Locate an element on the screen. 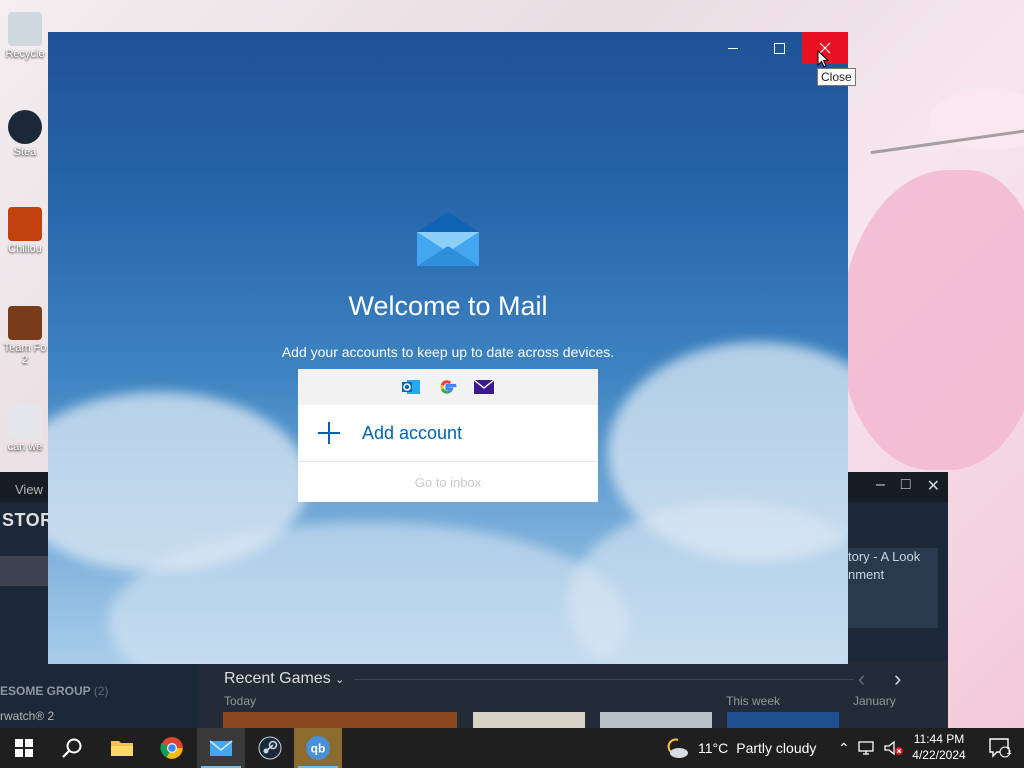  search-icon is located at coordinates (72, 748).